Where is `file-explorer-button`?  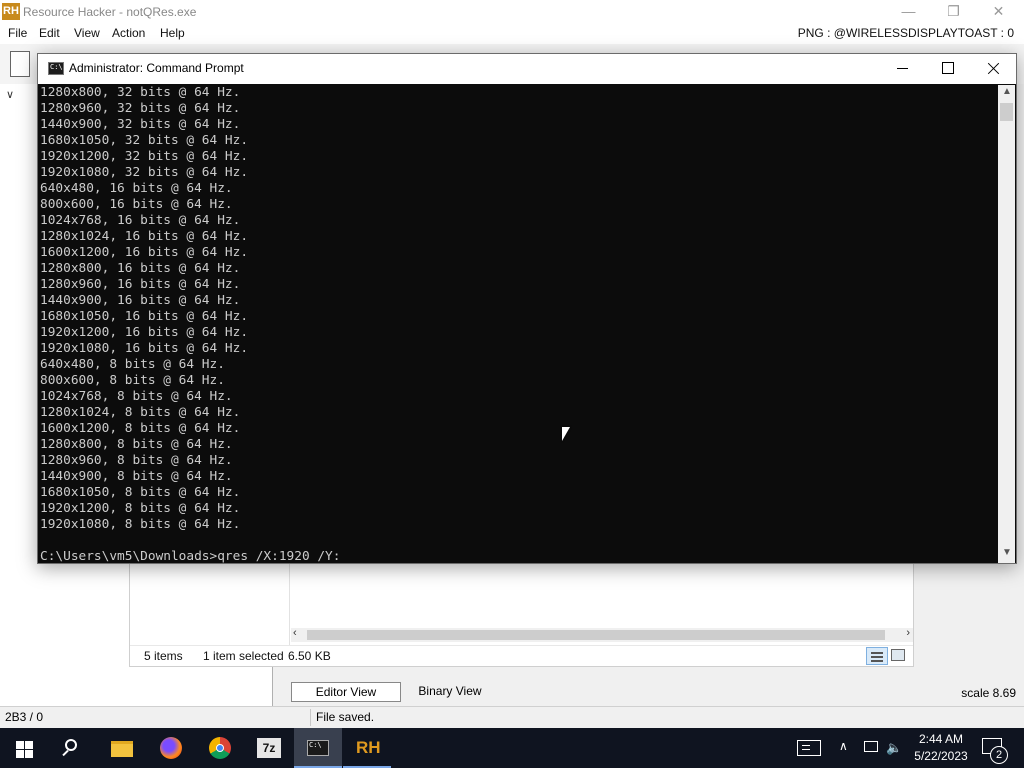
file-explorer-button is located at coordinates (122, 748).